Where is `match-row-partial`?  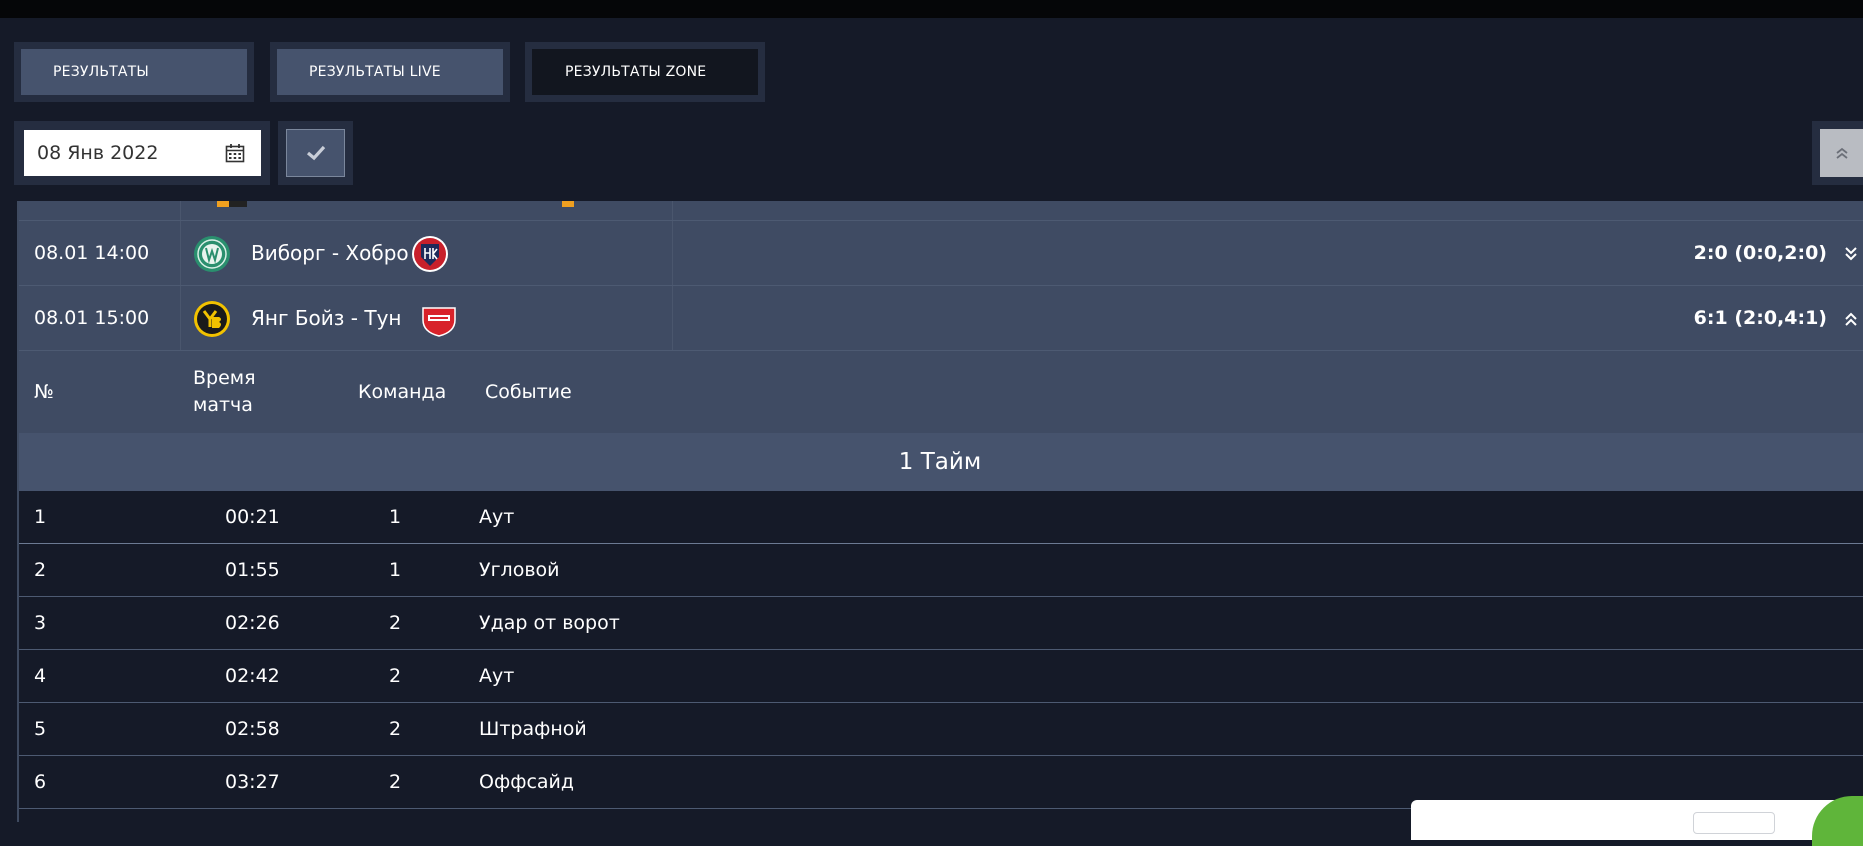 match-row-partial is located at coordinates (940, 211).